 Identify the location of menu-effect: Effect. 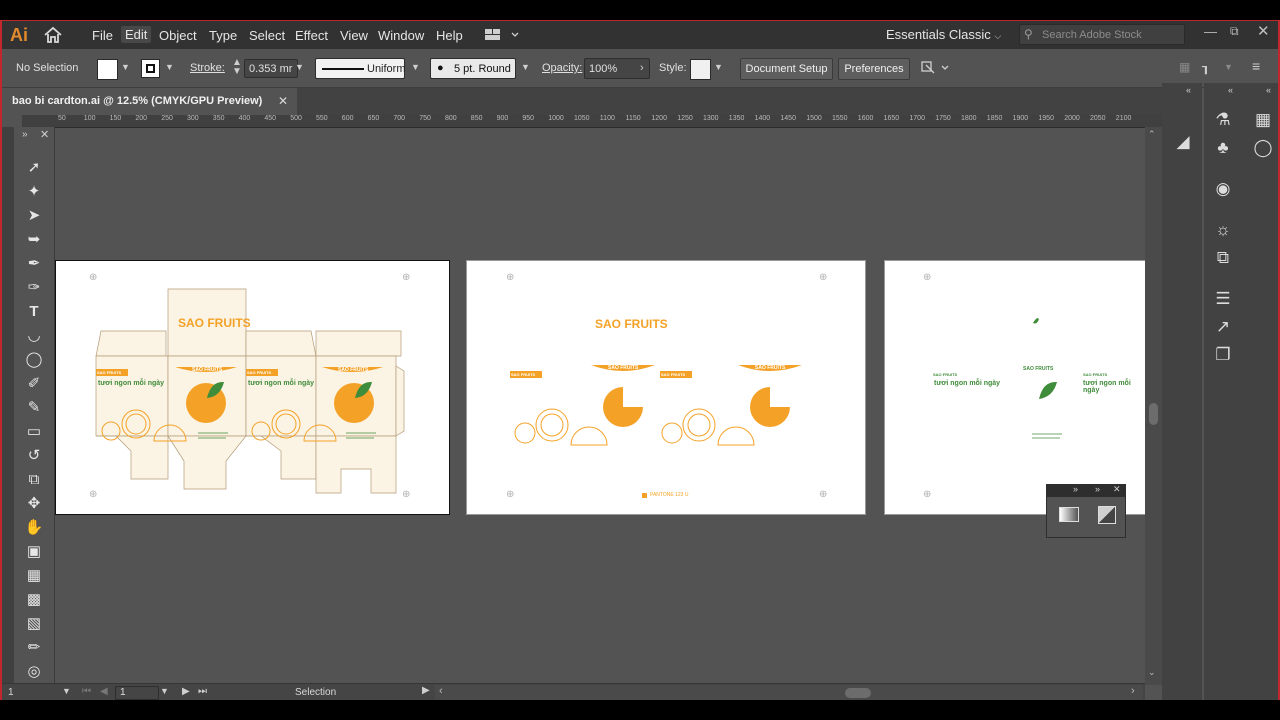
(311, 35).